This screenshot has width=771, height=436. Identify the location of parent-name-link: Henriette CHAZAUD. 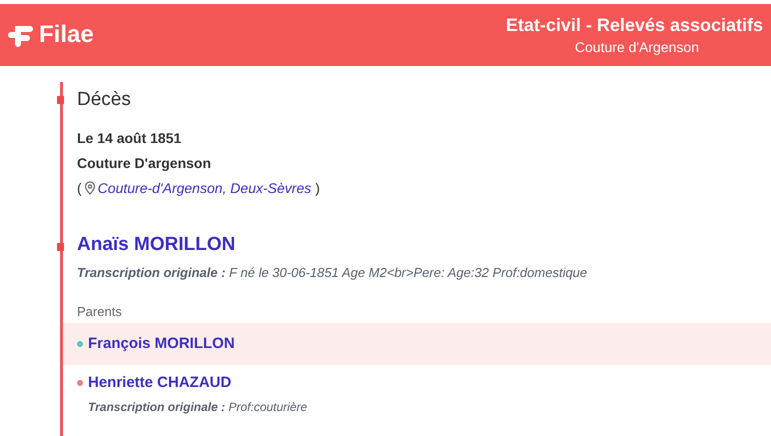
(160, 383).